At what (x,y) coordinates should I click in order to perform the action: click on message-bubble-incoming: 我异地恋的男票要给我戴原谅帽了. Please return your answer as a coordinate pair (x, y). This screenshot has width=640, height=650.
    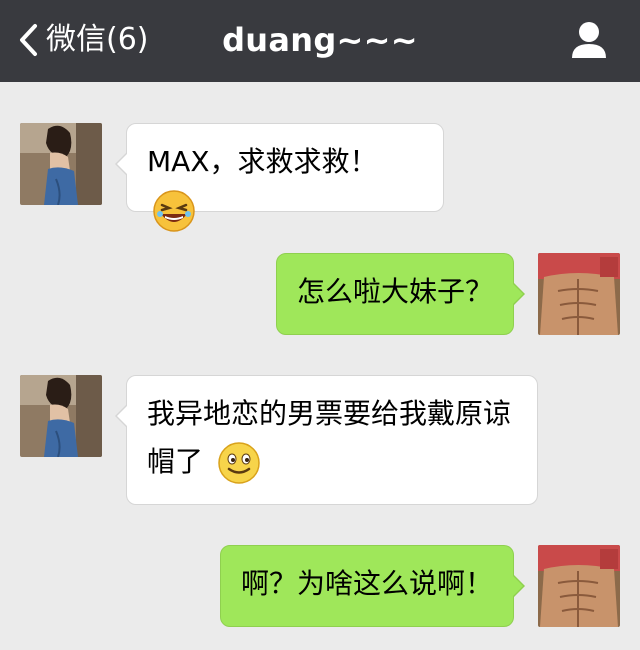
    Looking at the image, I should click on (326, 440).